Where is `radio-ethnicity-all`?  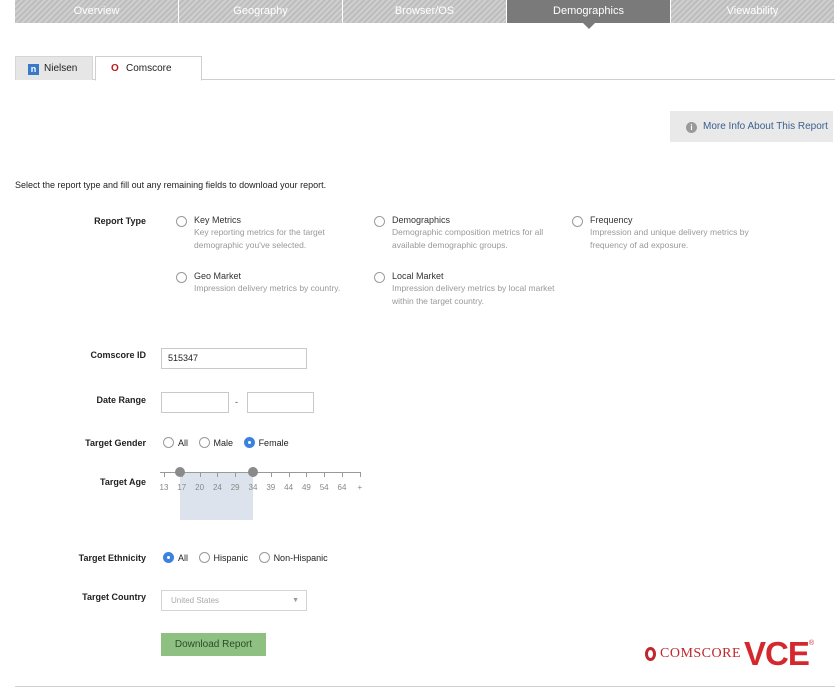 radio-ethnicity-all is located at coordinates (168, 557).